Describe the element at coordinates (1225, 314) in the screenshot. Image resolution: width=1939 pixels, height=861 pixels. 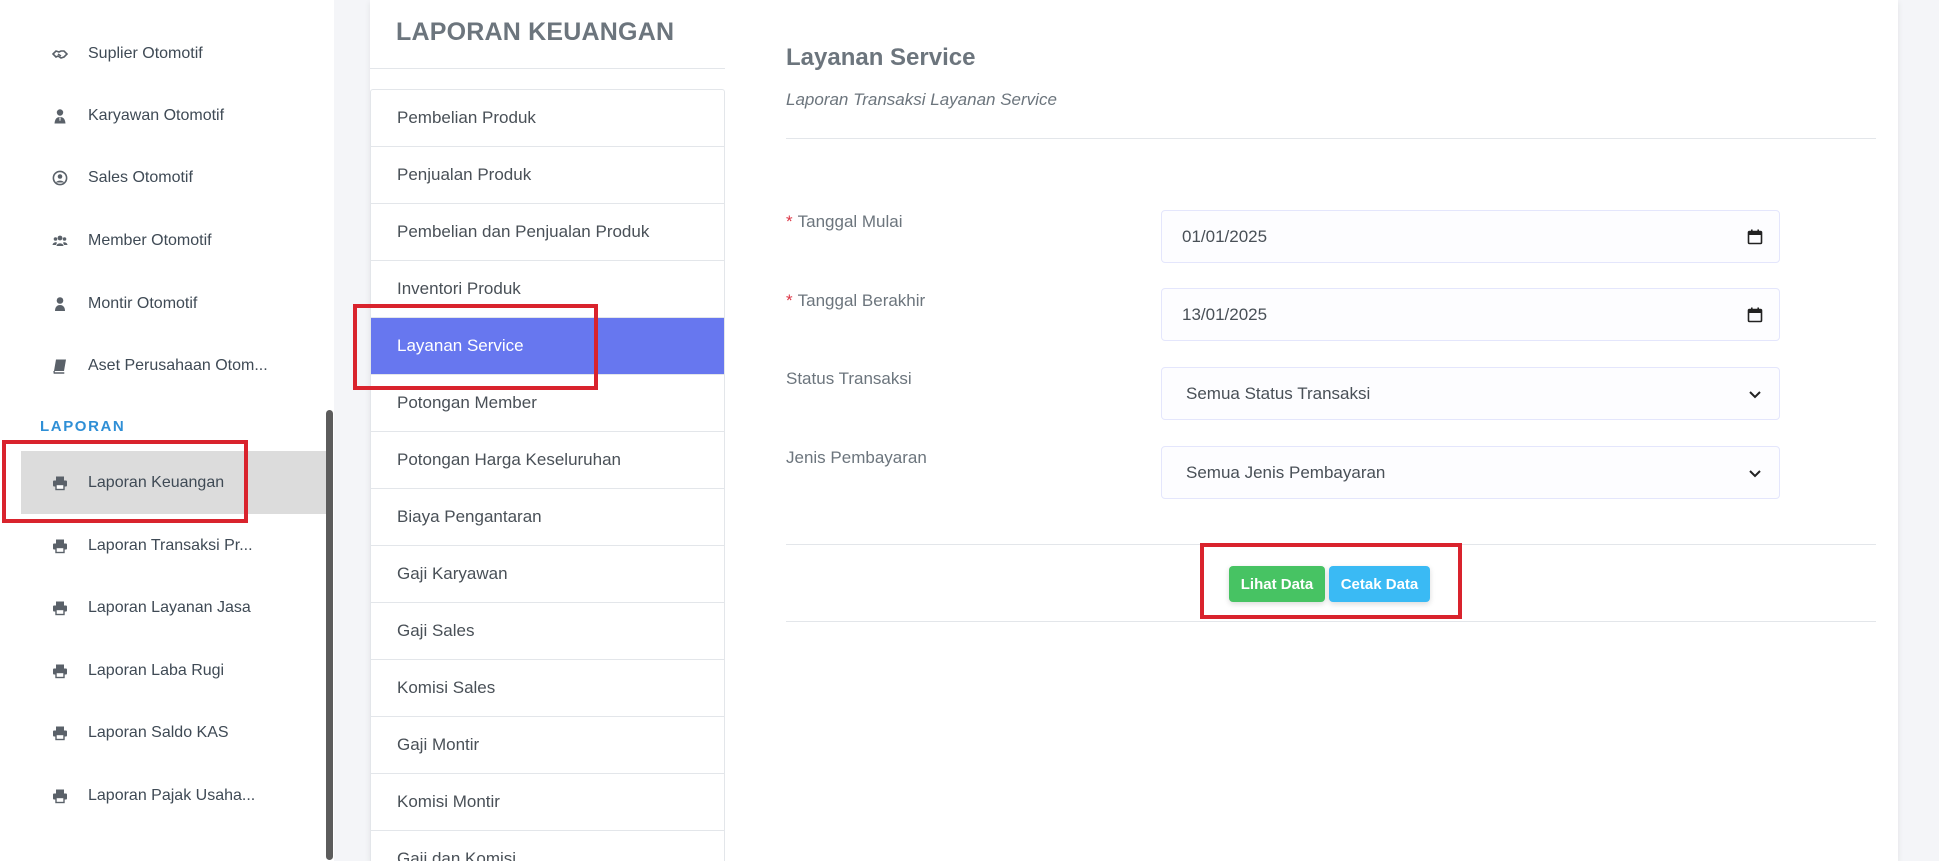
I see `end-date-value: 13/01/2025` at that location.